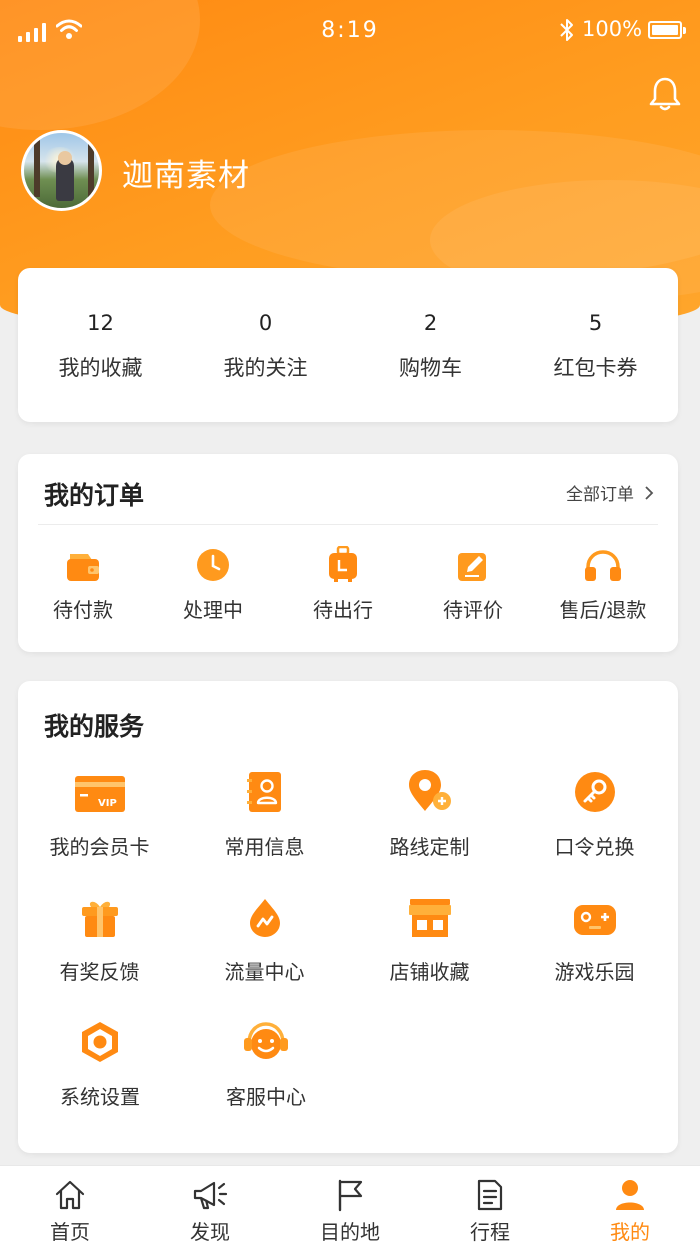  What do you see at coordinates (99, 847) in the screenshot?
I see `service-label: 我的会员卡` at bounding box center [99, 847].